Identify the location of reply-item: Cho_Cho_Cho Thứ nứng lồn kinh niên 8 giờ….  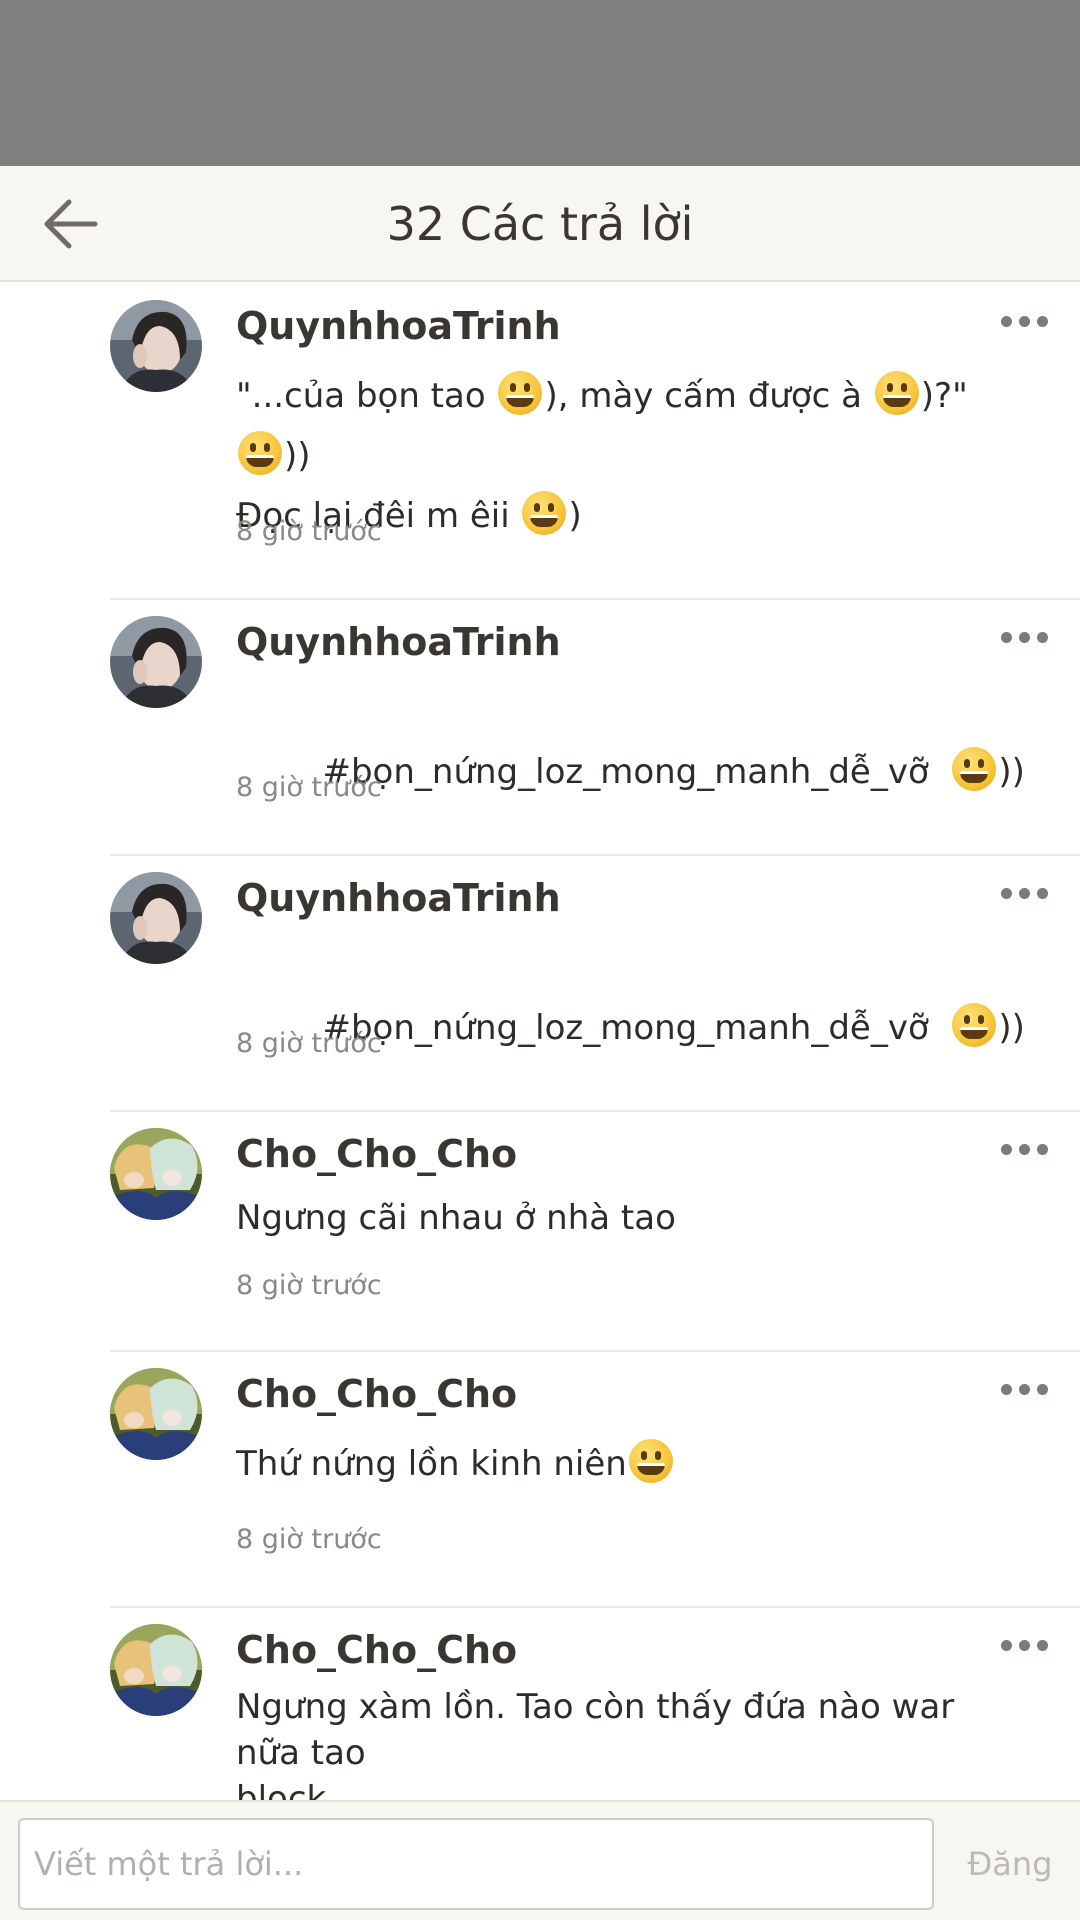
(595, 1480).